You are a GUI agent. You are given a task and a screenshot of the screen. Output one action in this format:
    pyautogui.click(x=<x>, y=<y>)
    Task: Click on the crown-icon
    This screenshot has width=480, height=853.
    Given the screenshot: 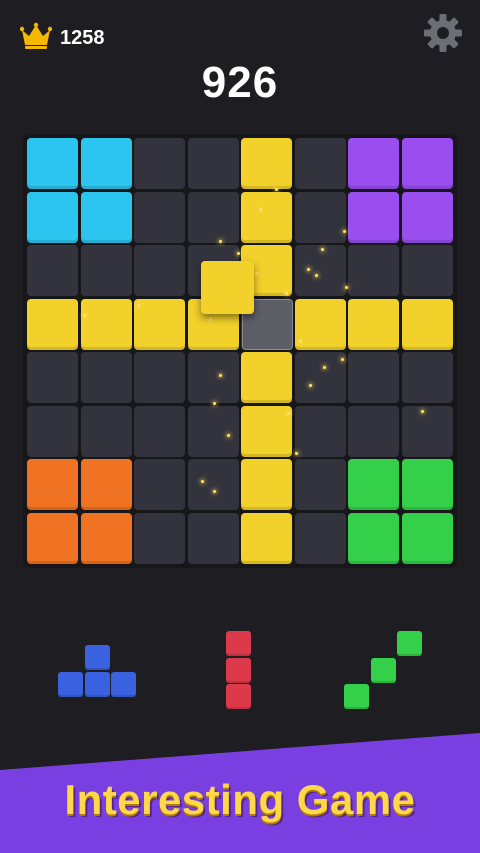 What is the action you would take?
    pyautogui.click(x=36, y=35)
    